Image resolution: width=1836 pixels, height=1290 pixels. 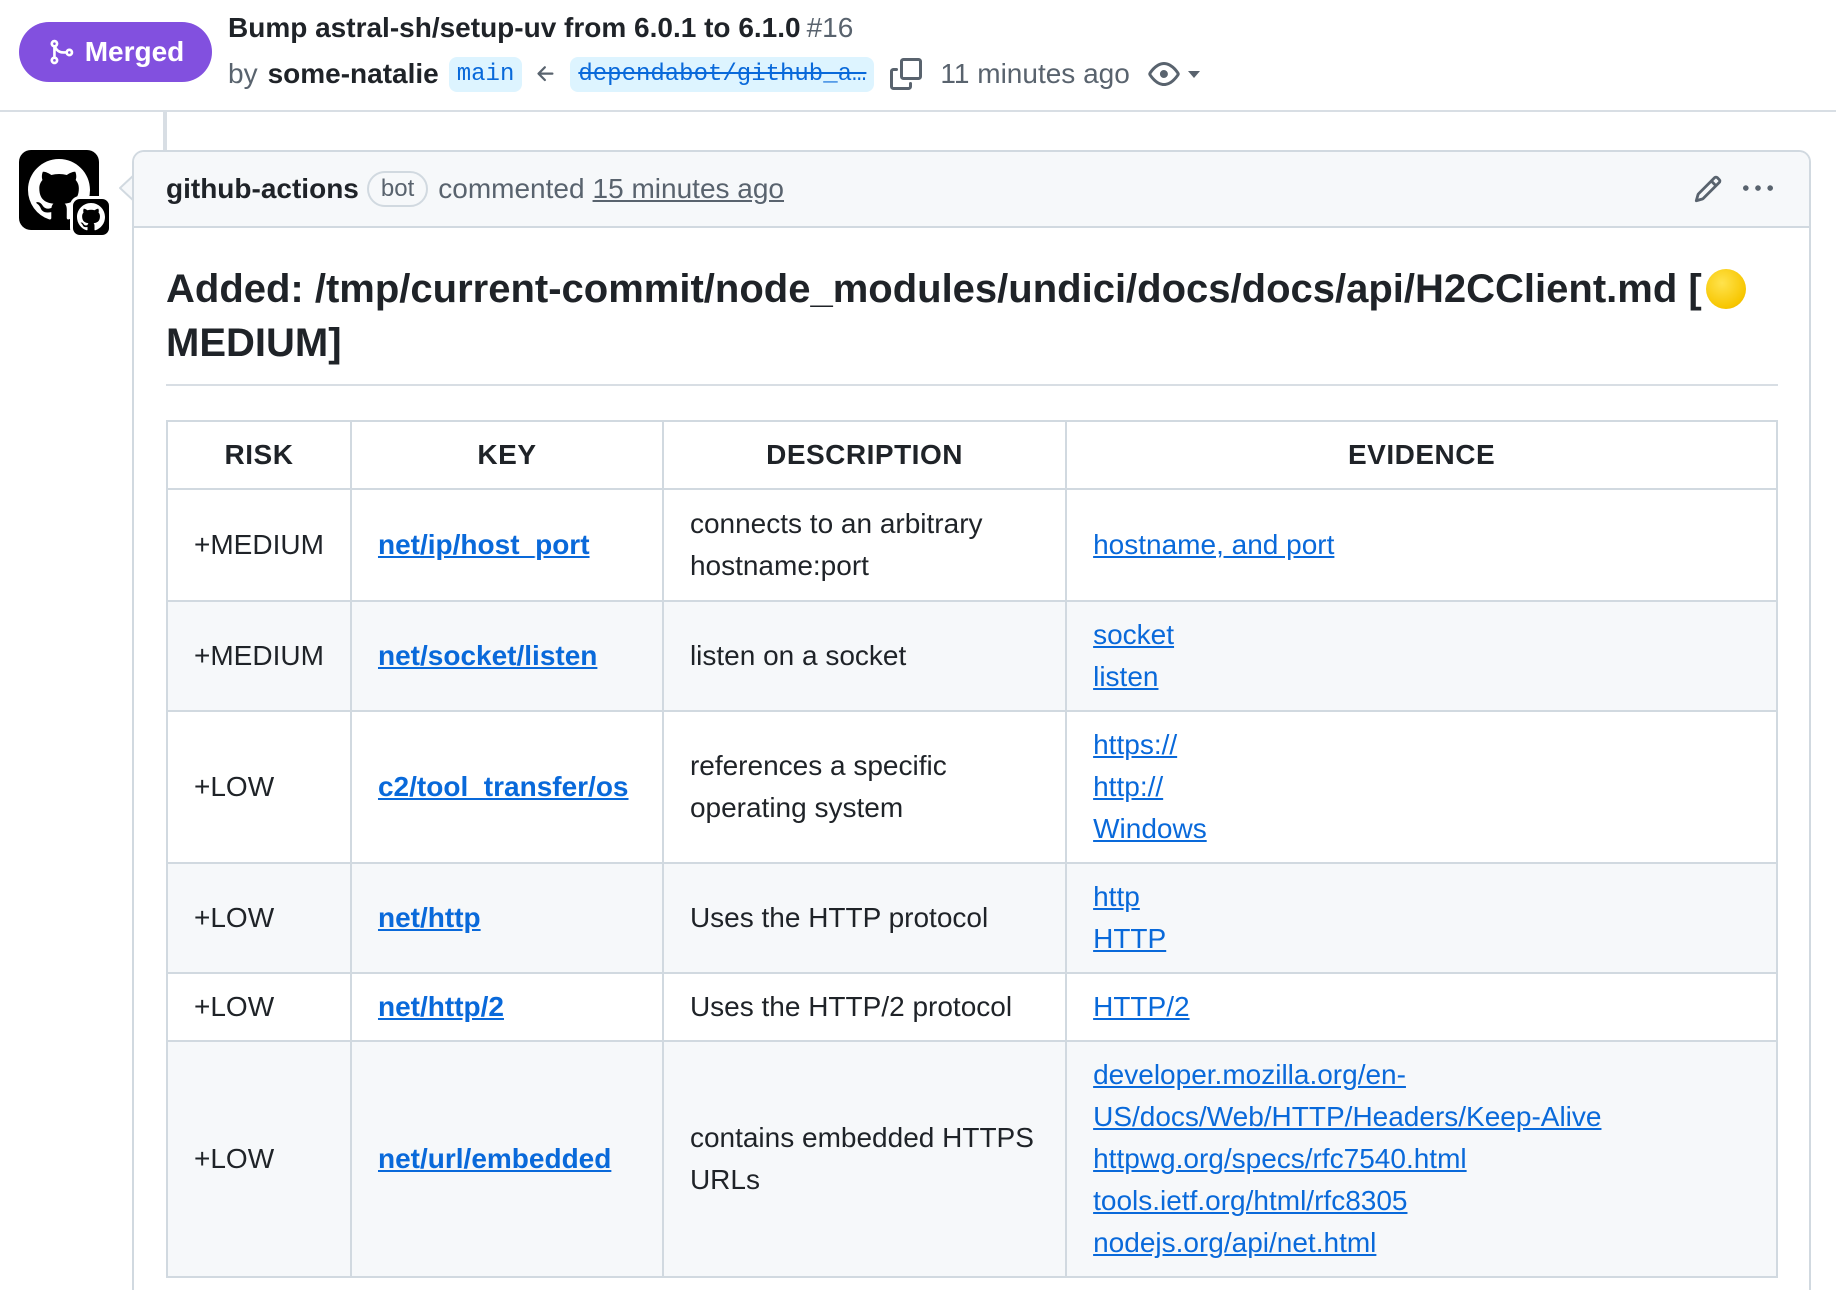 I want to click on commented-label: commented, so click(x=511, y=188).